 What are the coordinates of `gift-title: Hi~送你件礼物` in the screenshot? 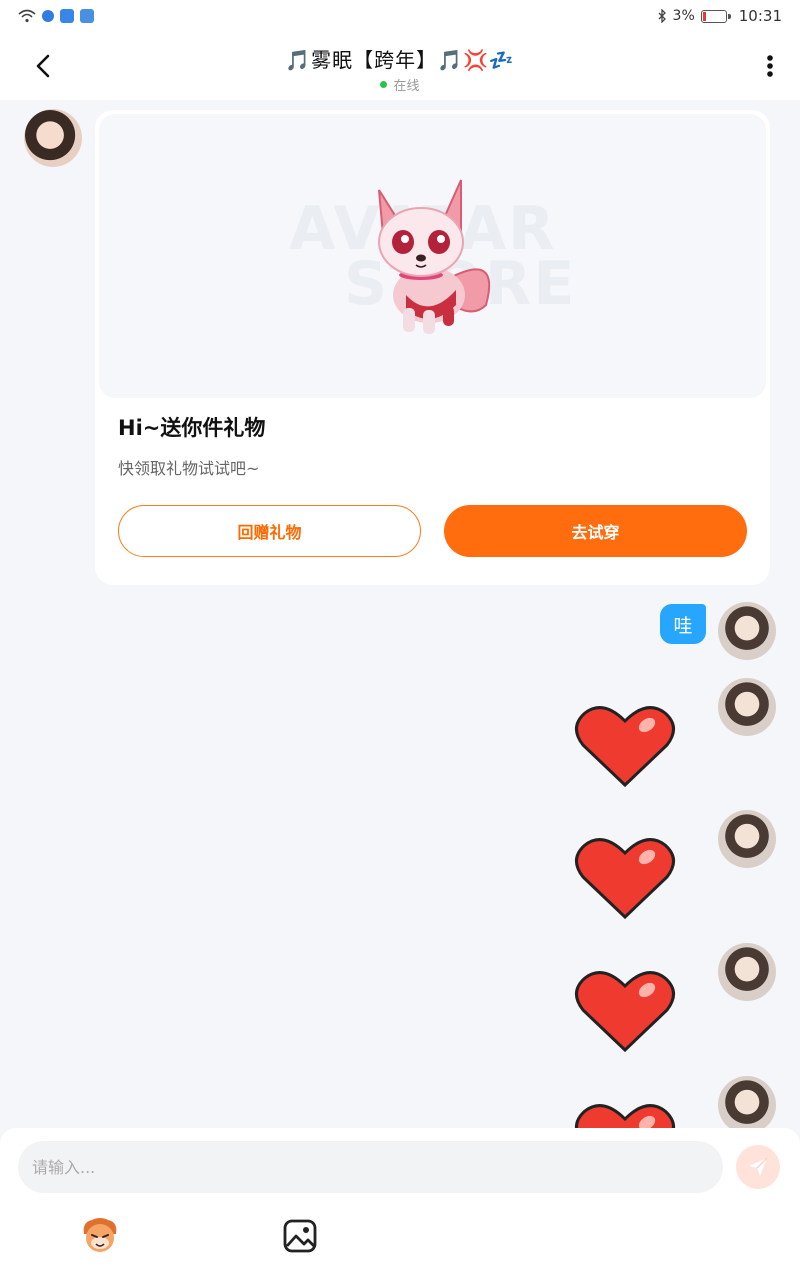 It's located at (192, 428).